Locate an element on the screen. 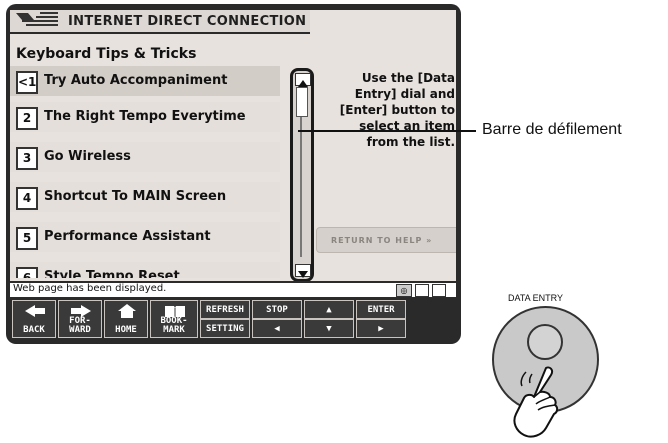  scrollbar-callout-label: Barre de défilement is located at coordinates (552, 129).